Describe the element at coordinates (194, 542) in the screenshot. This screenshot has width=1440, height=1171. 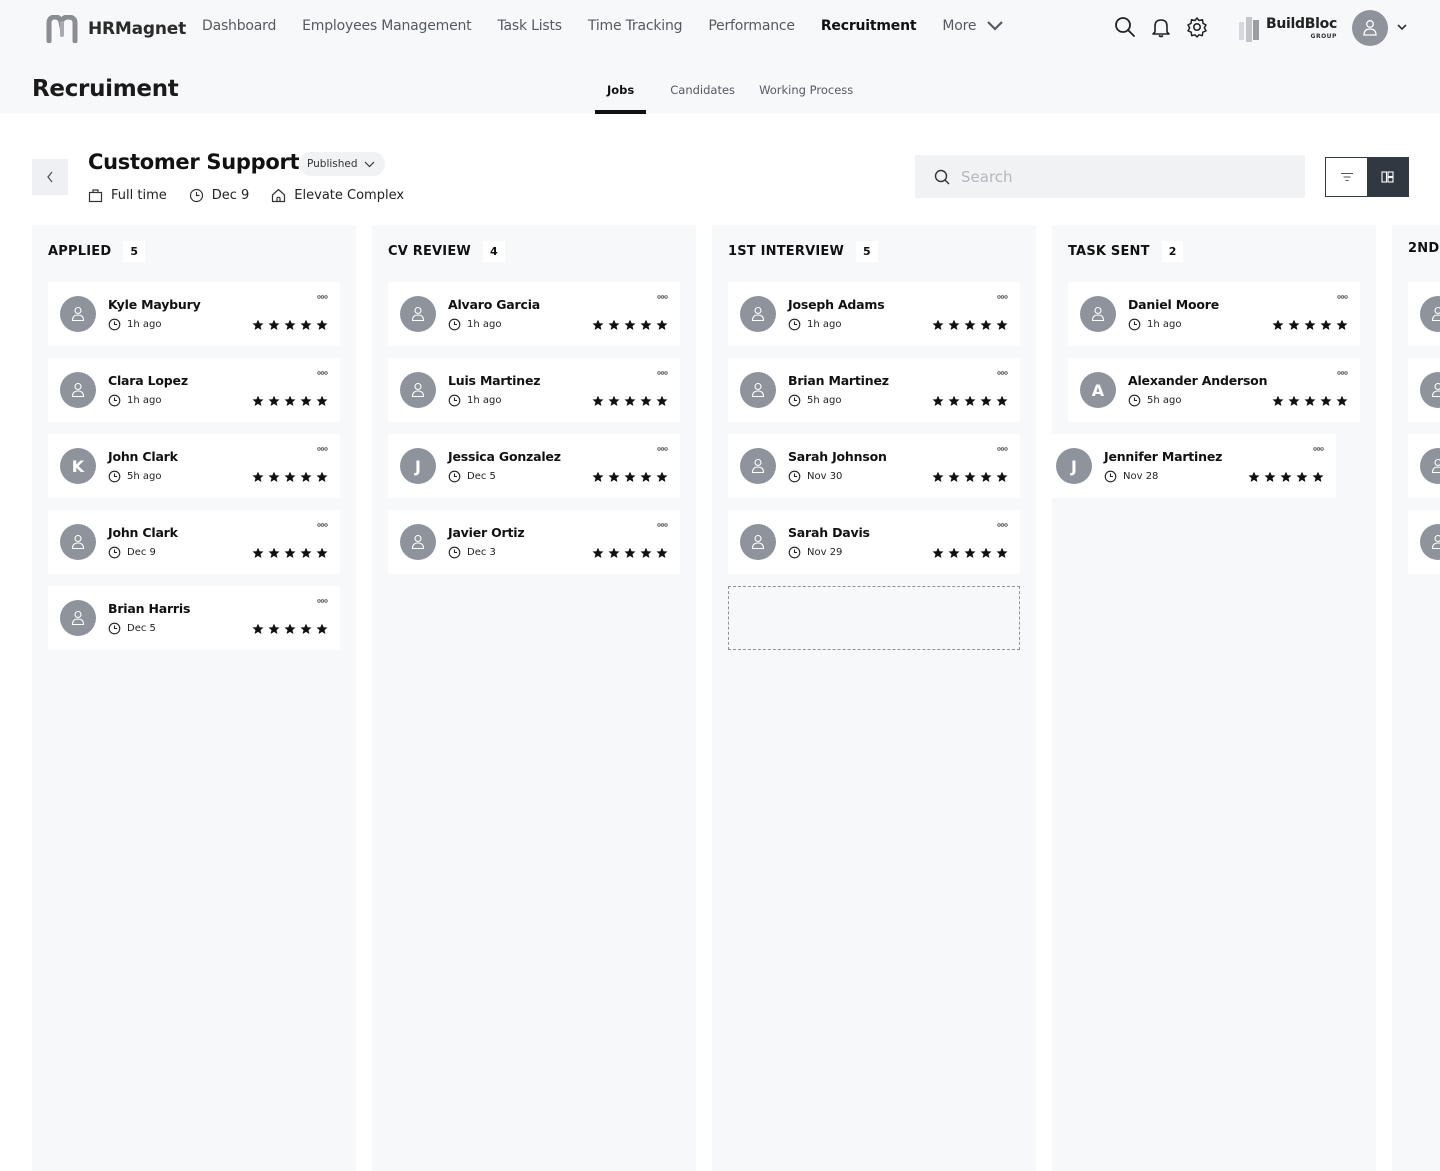
I see `candidate-card: John Clark Dec 9` at that location.